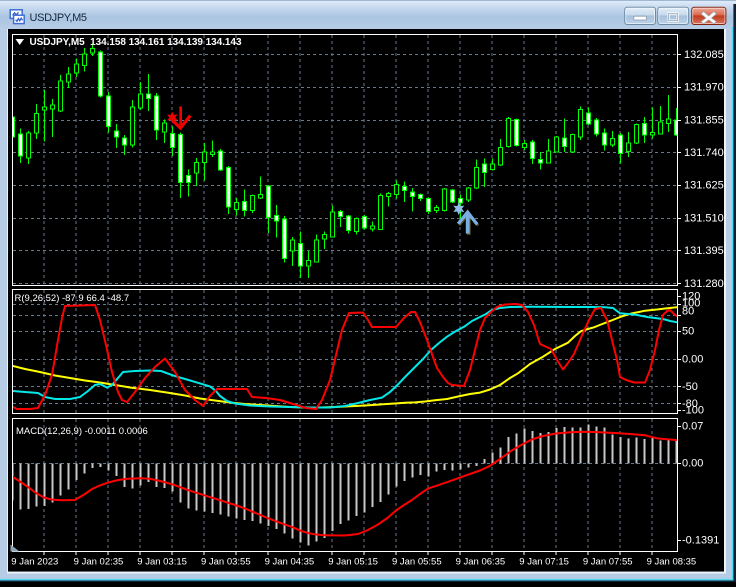 The width and height of the screenshot is (736, 587). Describe the element at coordinates (353, 562) in the screenshot. I see `svg-text: 9 Jan 05:15` at that location.